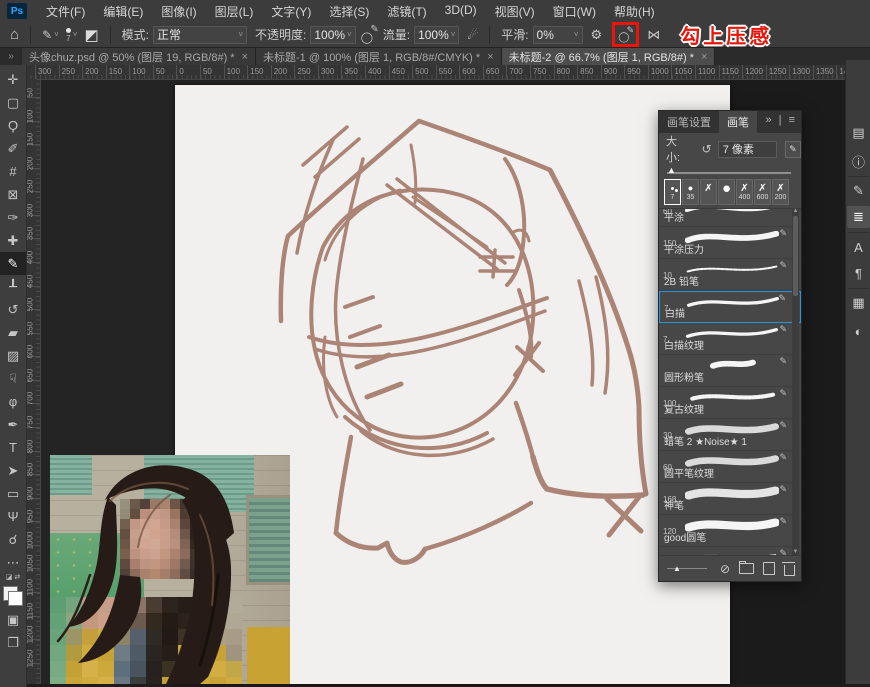 This screenshot has width=870, height=687. I want to click on hand-tool: Ψ, so click(13, 516).